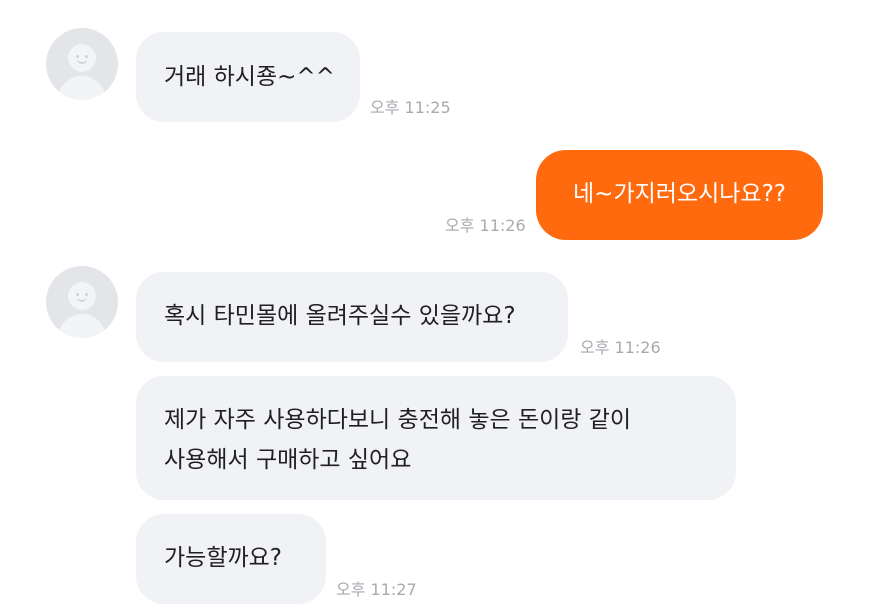  I want to click on message-text: 혹시 타민몰에 올려주실수 있을까요?, so click(340, 316).